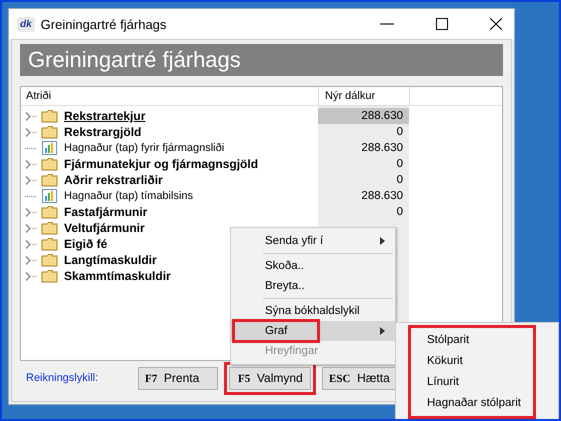  Describe the element at coordinates (313, 243) in the screenshot. I see `menu-item: Senda yfir í` at that location.